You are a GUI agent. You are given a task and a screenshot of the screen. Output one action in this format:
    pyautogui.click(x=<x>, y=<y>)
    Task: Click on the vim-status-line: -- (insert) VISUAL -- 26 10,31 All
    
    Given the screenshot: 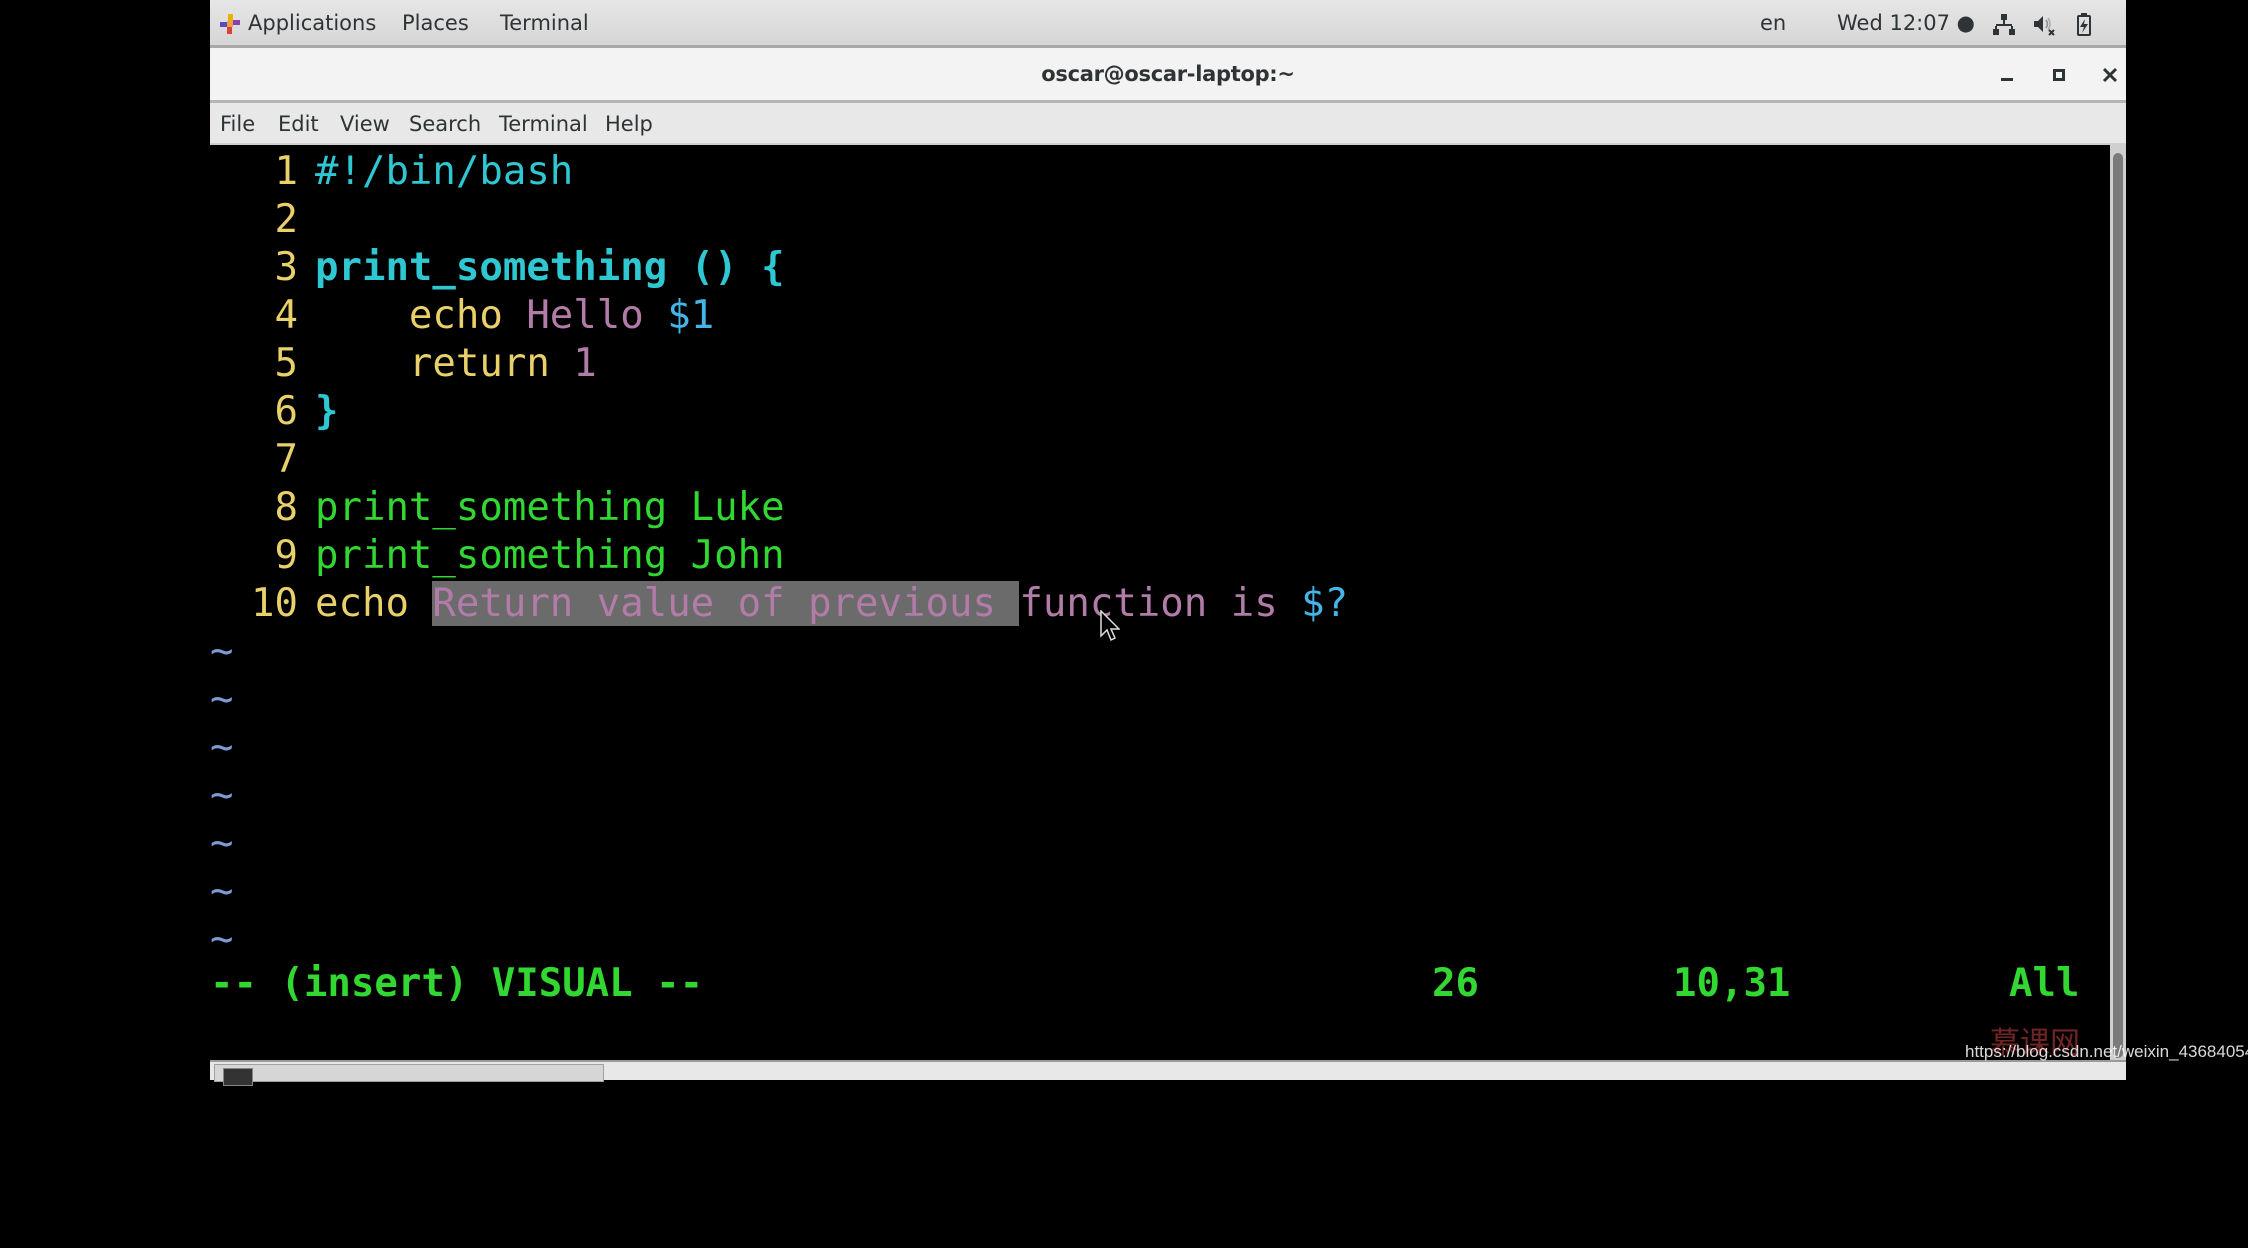 What is the action you would take?
    pyautogui.click(x=1160, y=984)
    